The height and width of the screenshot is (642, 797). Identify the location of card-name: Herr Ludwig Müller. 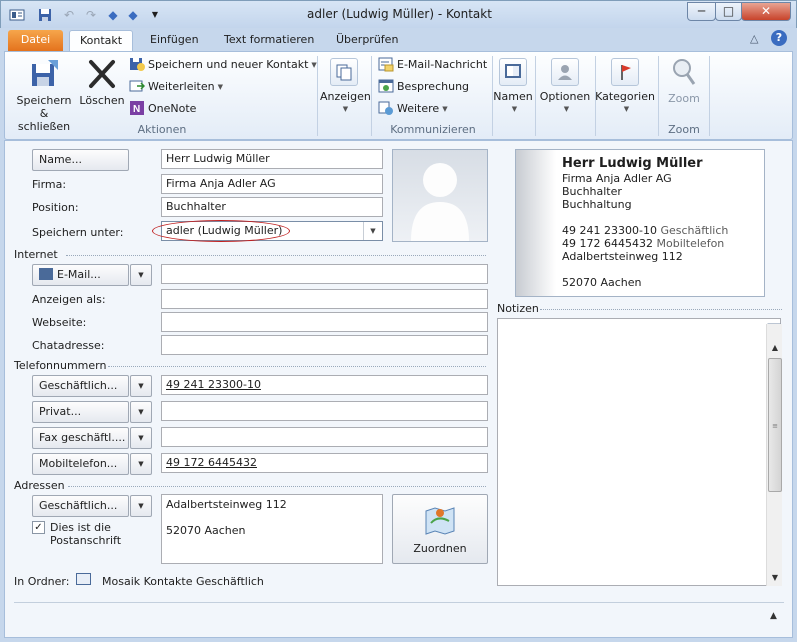
(632, 163).